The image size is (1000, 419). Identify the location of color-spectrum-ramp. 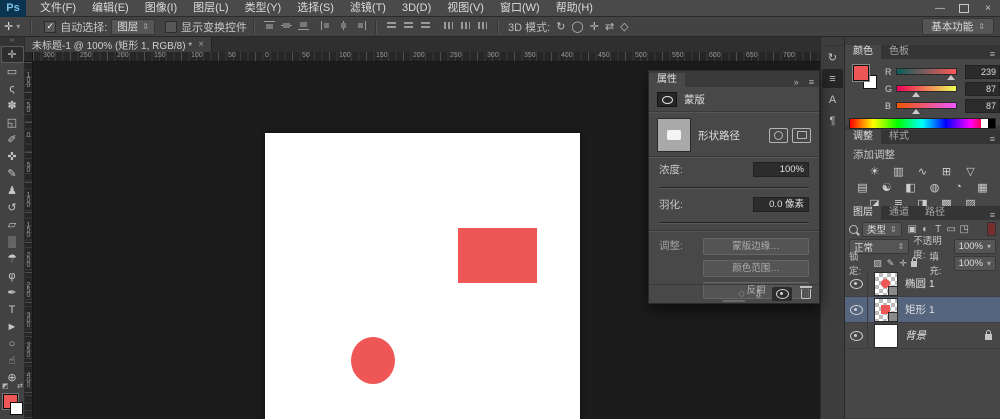
(922, 123).